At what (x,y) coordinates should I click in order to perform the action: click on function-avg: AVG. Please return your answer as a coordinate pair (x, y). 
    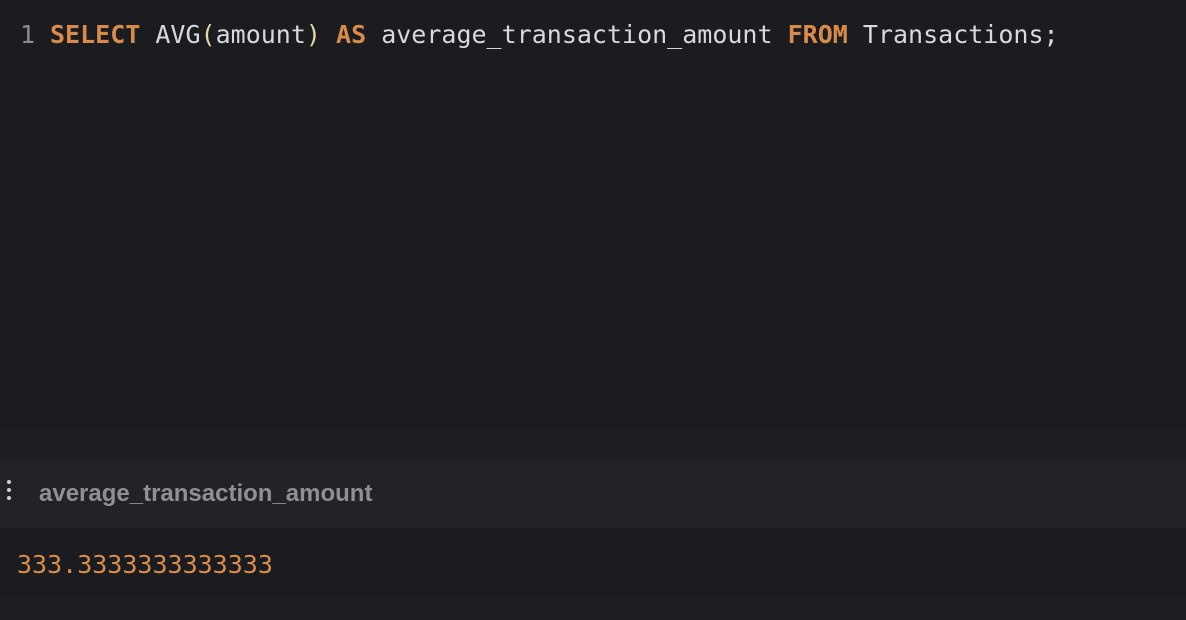
    Looking at the image, I should click on (178, 34).